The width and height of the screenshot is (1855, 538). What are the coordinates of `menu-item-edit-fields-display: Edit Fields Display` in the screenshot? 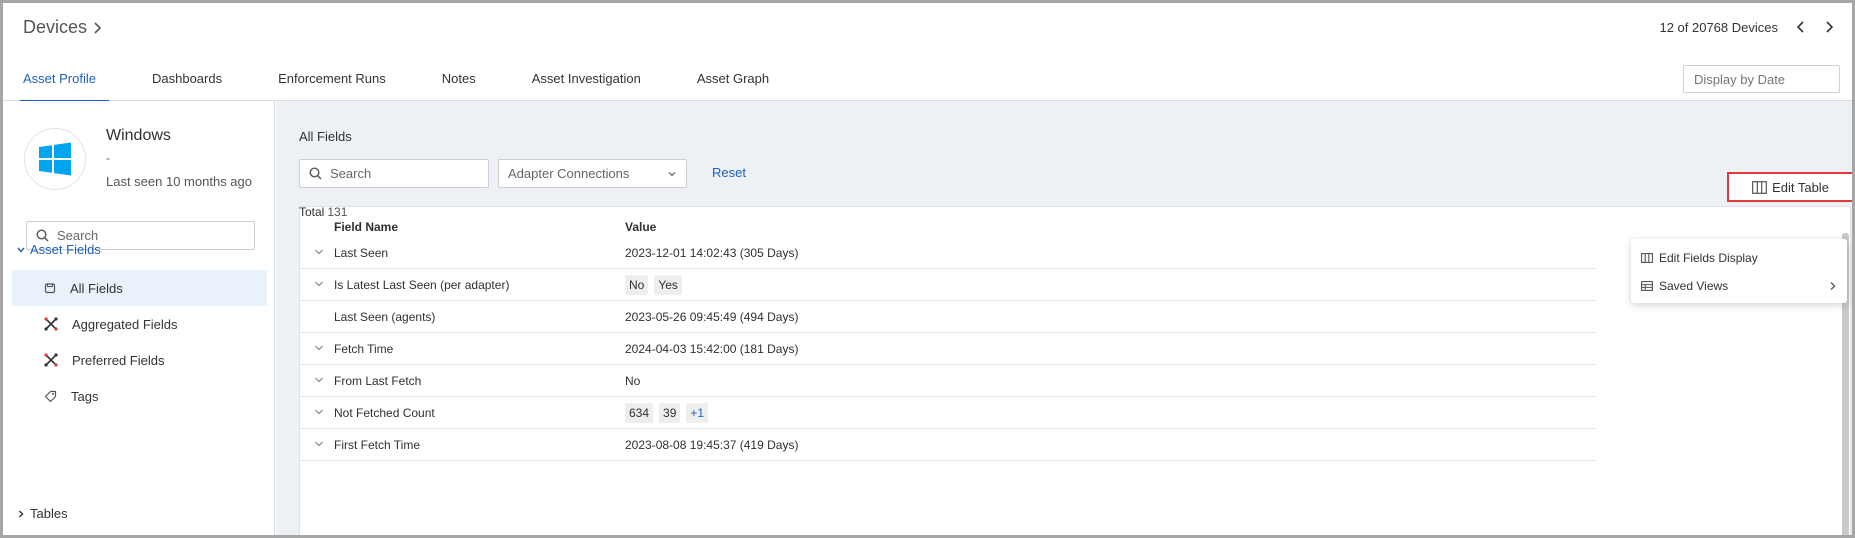 It's located at (1739, 258).